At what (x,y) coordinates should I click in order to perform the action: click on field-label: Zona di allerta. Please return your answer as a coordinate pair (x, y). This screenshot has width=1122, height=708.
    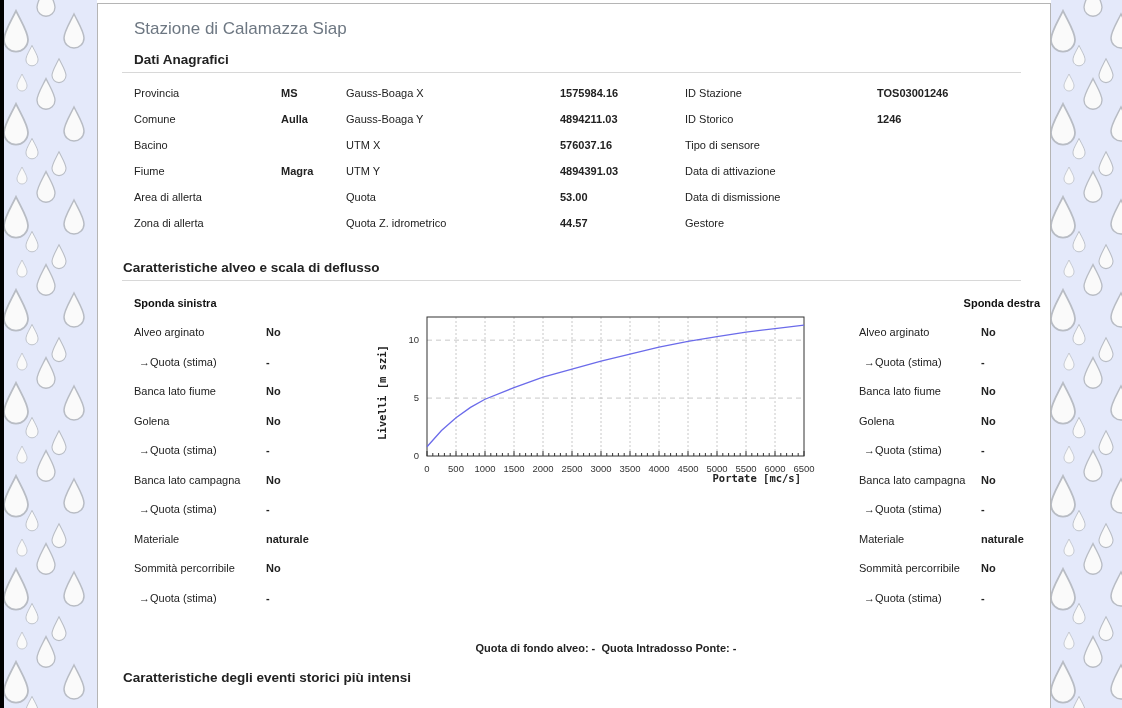
    Looking at the image, I should click on (169, 222).